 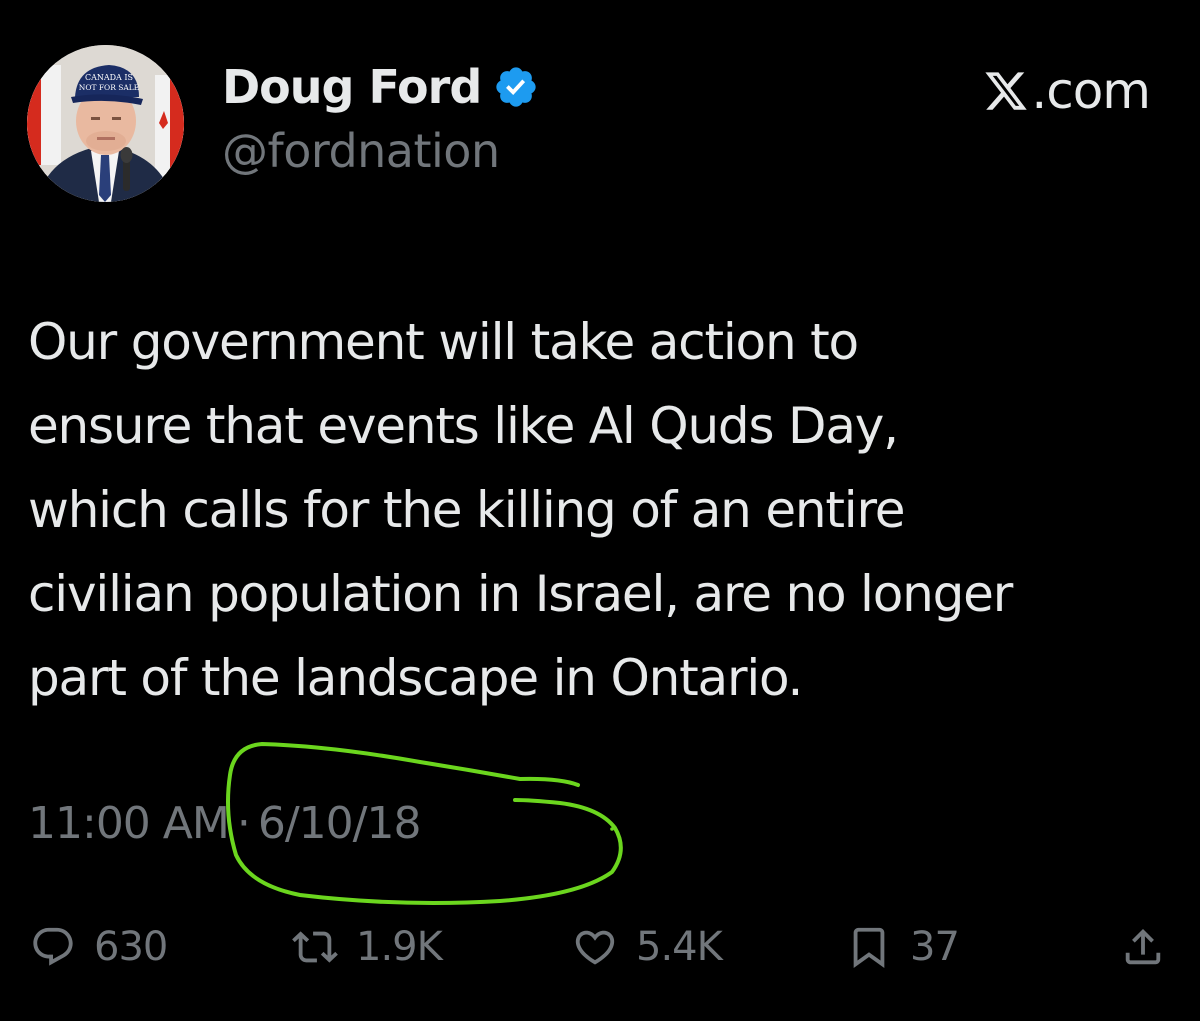 I want to click on bookmark-count: 37, so click(x=935, y=947).